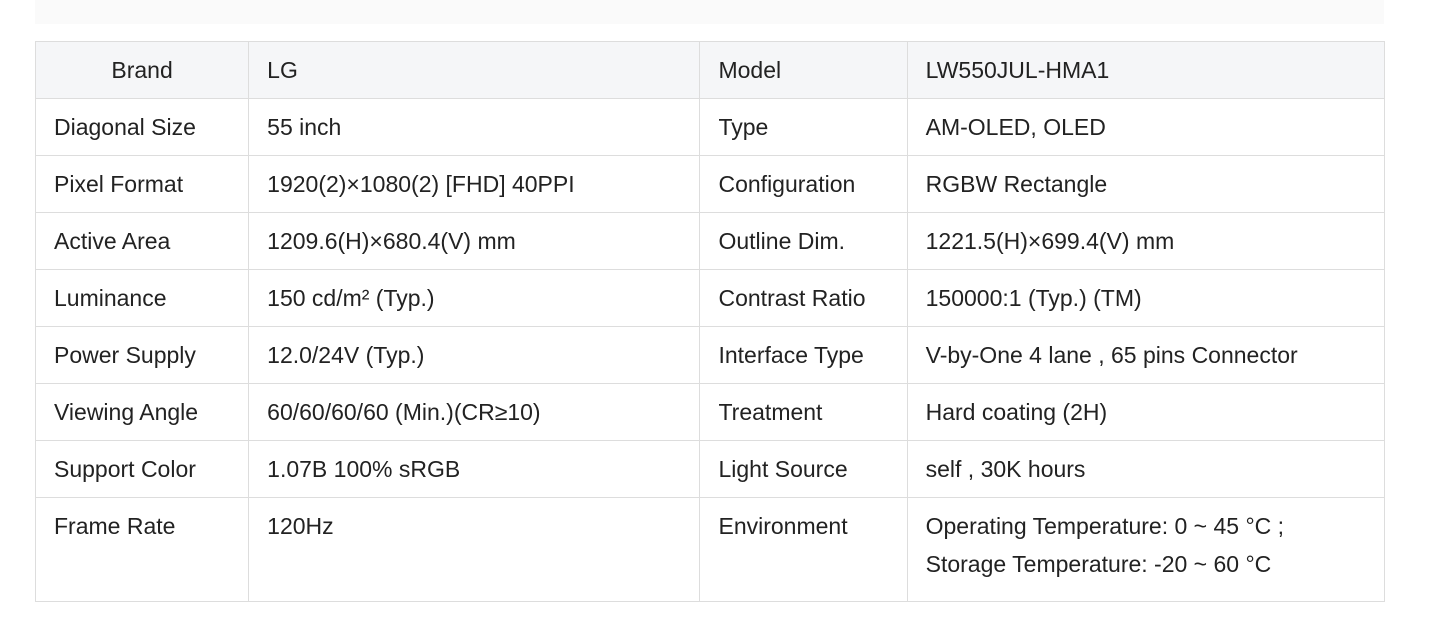  I want to click on spec-value: 150 cd/m² (Typ.), so click(474, 298).